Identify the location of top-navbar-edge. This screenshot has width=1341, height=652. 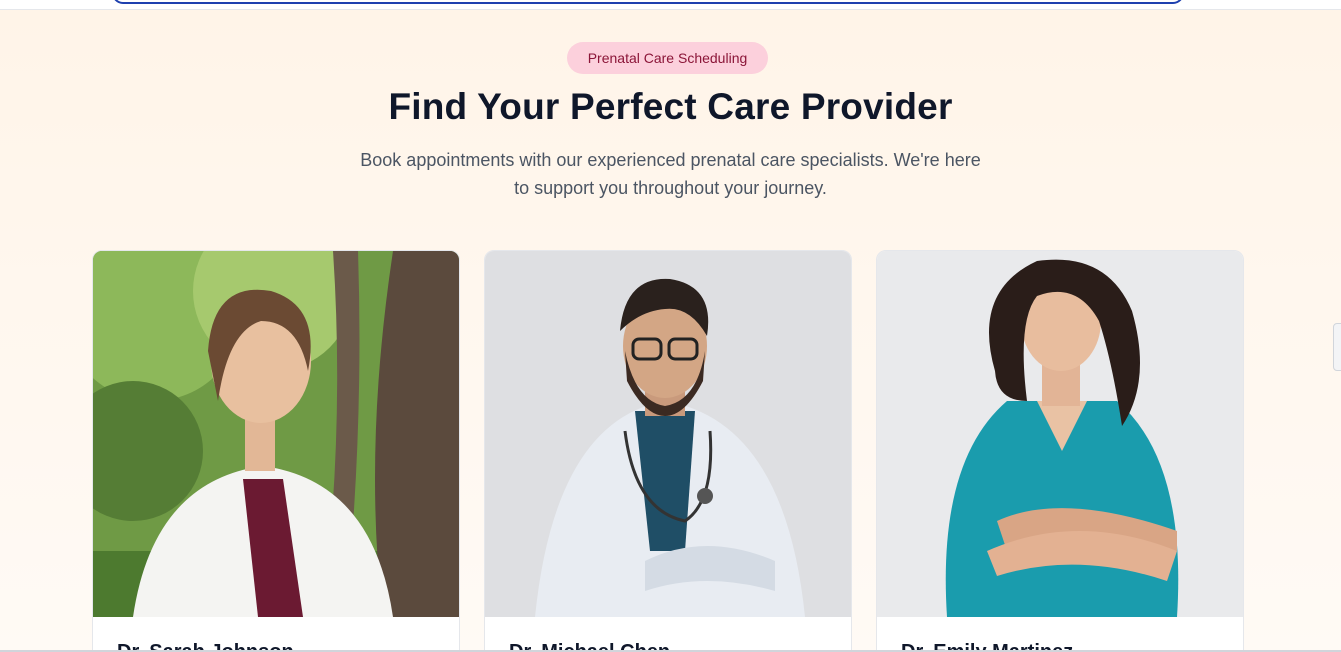
(670, 5).